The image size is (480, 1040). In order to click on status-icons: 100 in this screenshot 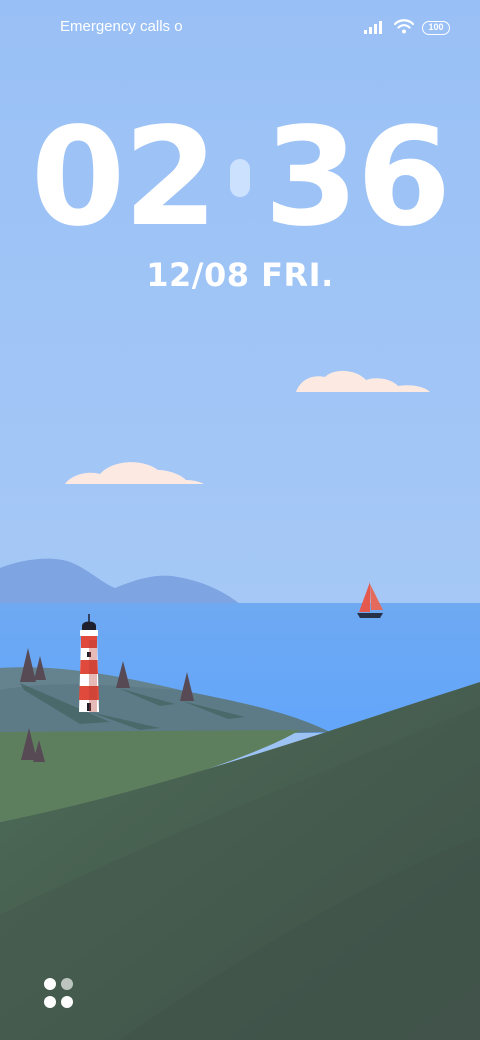, I will do `click(407, 28)`.